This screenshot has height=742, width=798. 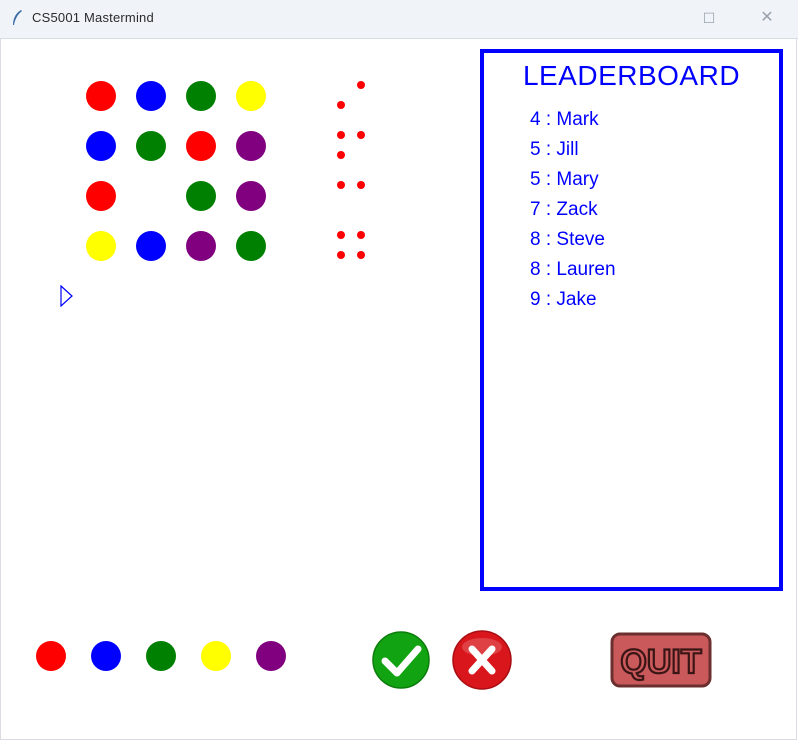 What do you see at coordinates (66, 296) in the screenshot?
I see `current-row-pointer-icon` at bounding box center [66, 296].